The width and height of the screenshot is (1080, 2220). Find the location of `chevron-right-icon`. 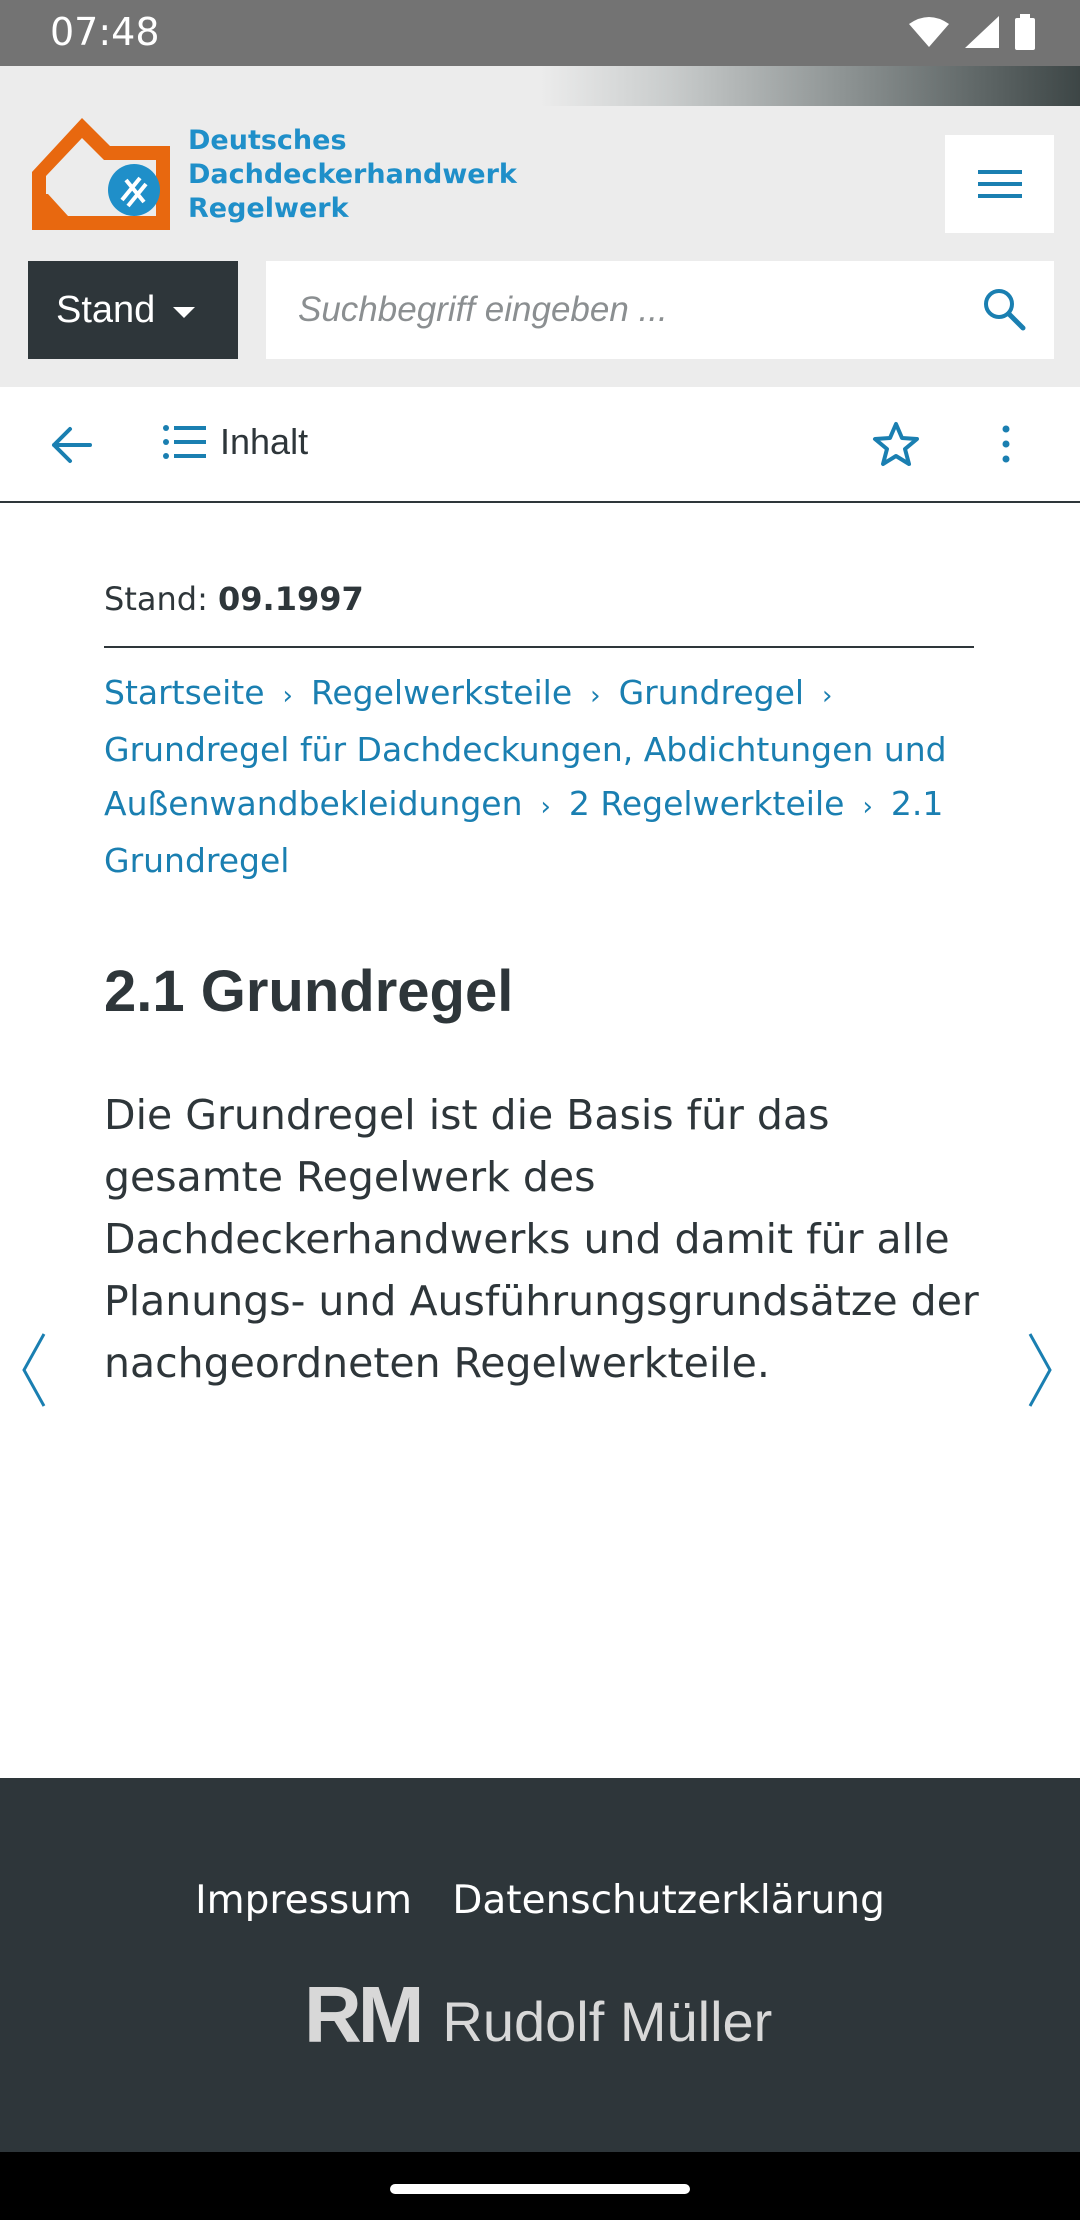

chevron-right-icon is located at coordinates (1041, 1370).